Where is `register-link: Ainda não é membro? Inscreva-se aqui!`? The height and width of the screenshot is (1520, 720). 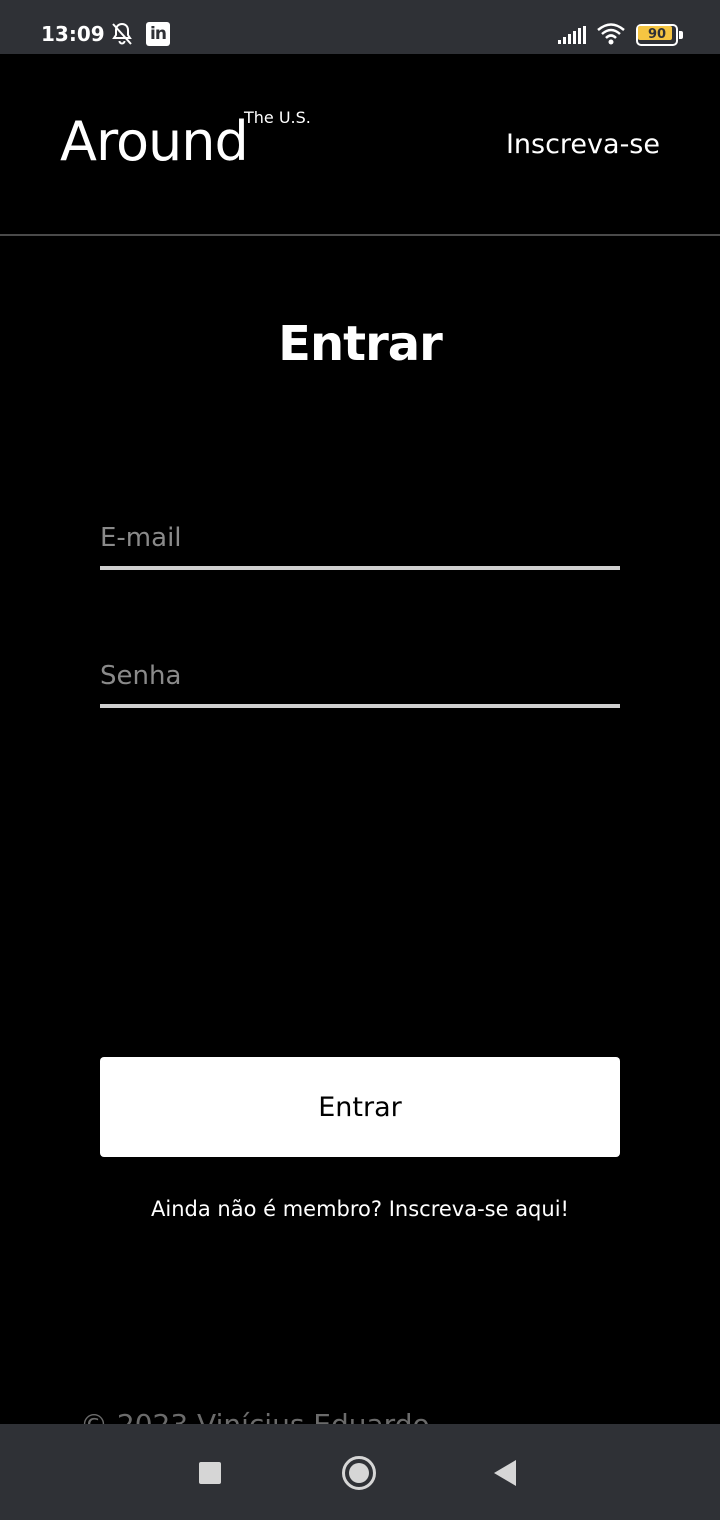
register-link: Ainda não é membro? Inscreva-se aqui! is located at coordinates (360, 1209).